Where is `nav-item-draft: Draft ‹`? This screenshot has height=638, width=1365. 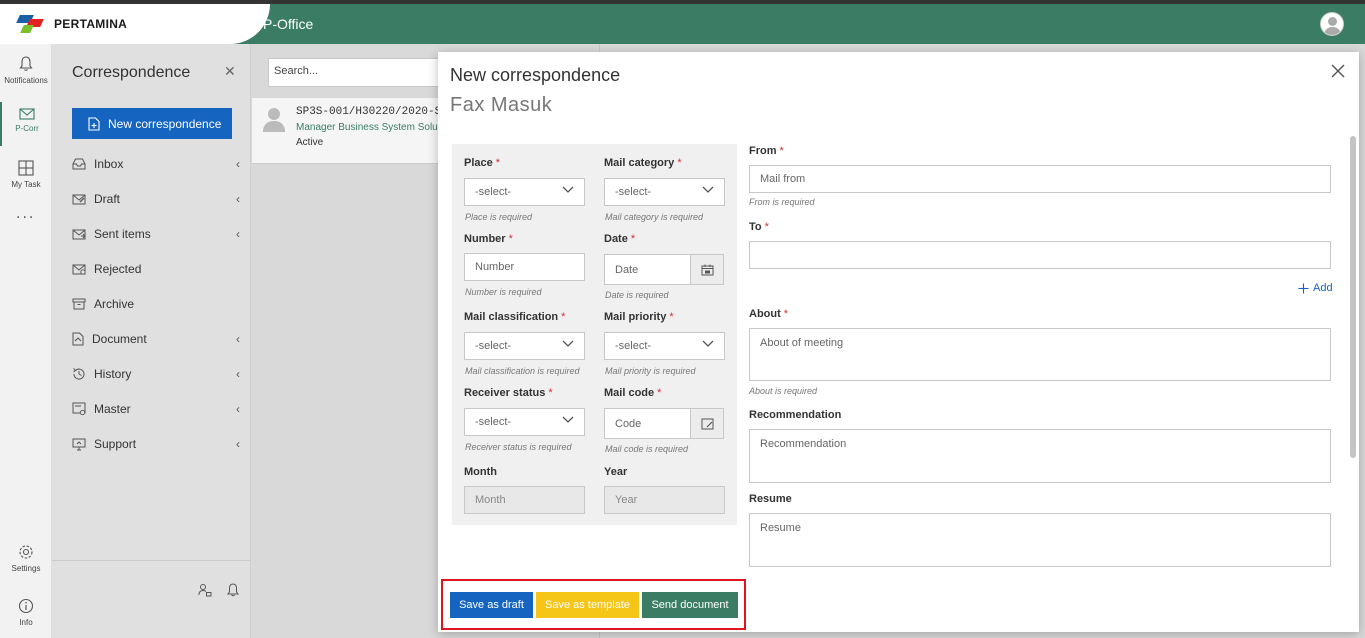
nav-item-draft: Draft ‹ is located at coordinates (156, 199).